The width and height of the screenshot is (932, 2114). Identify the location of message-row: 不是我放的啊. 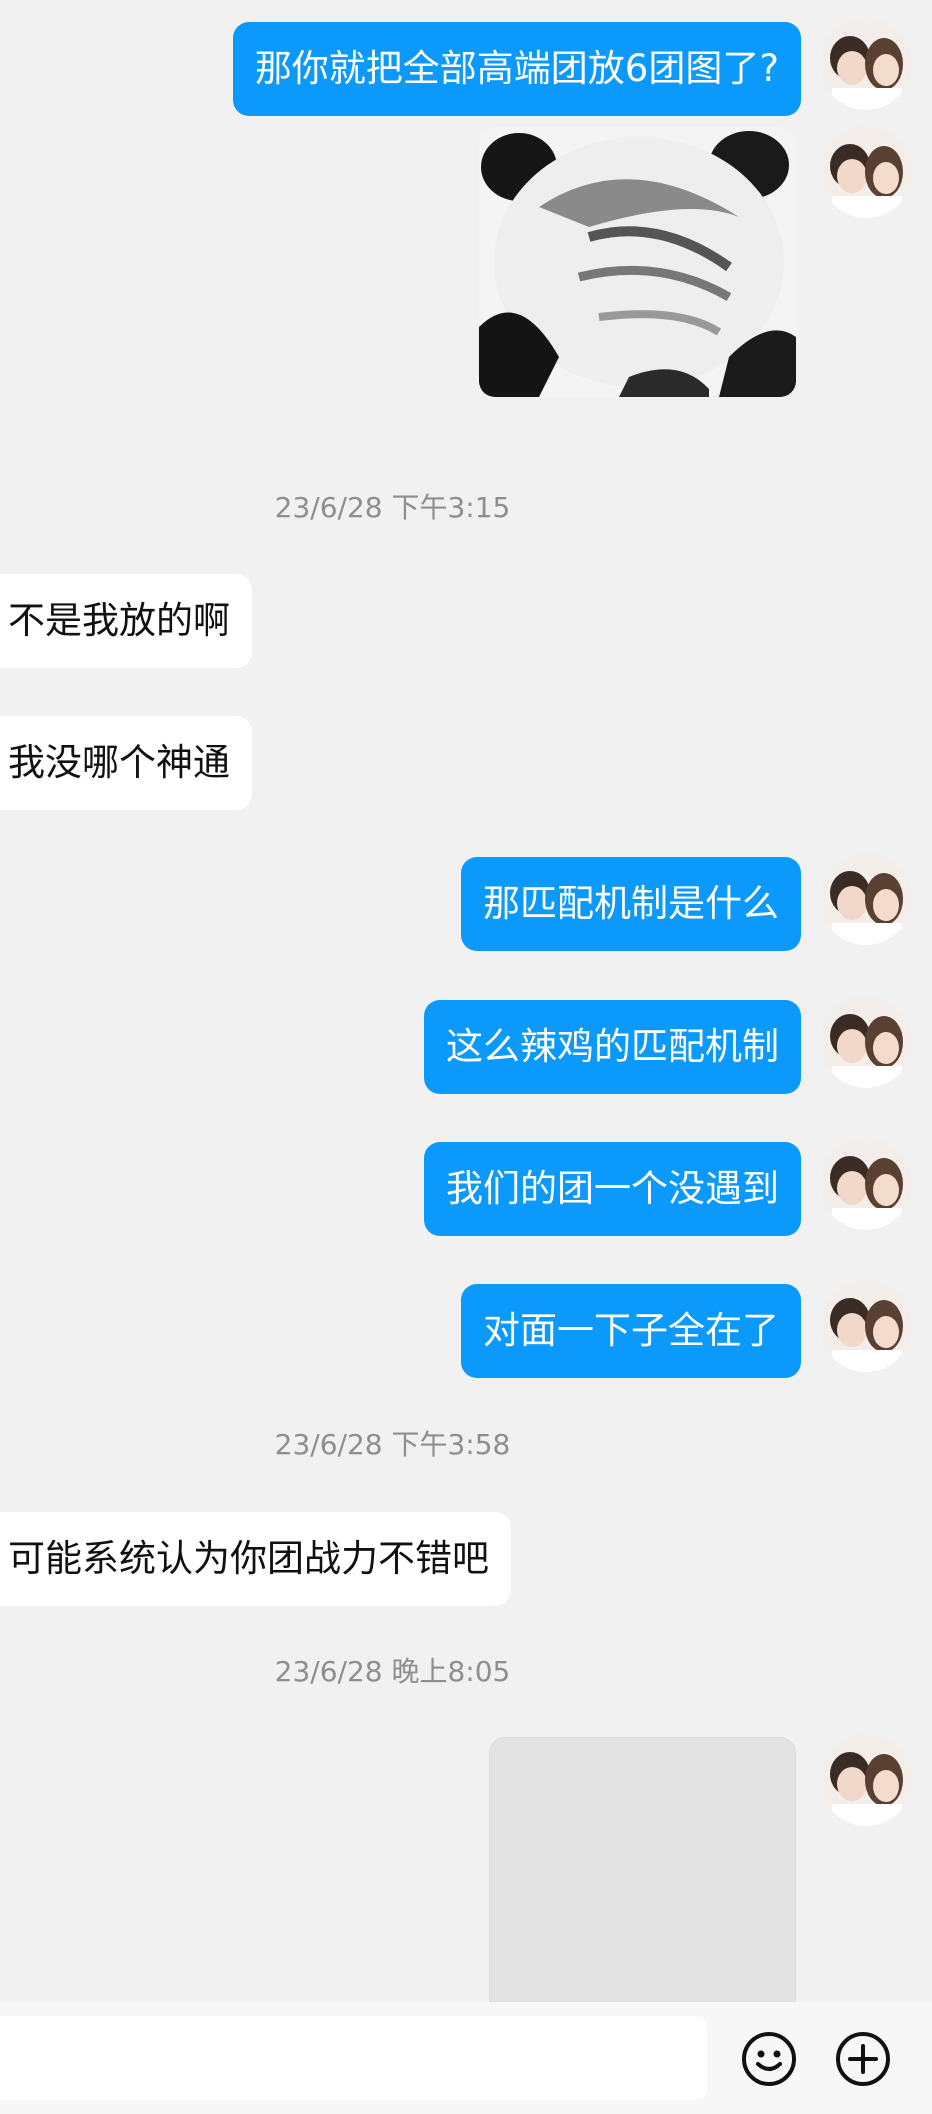
(466, 621).